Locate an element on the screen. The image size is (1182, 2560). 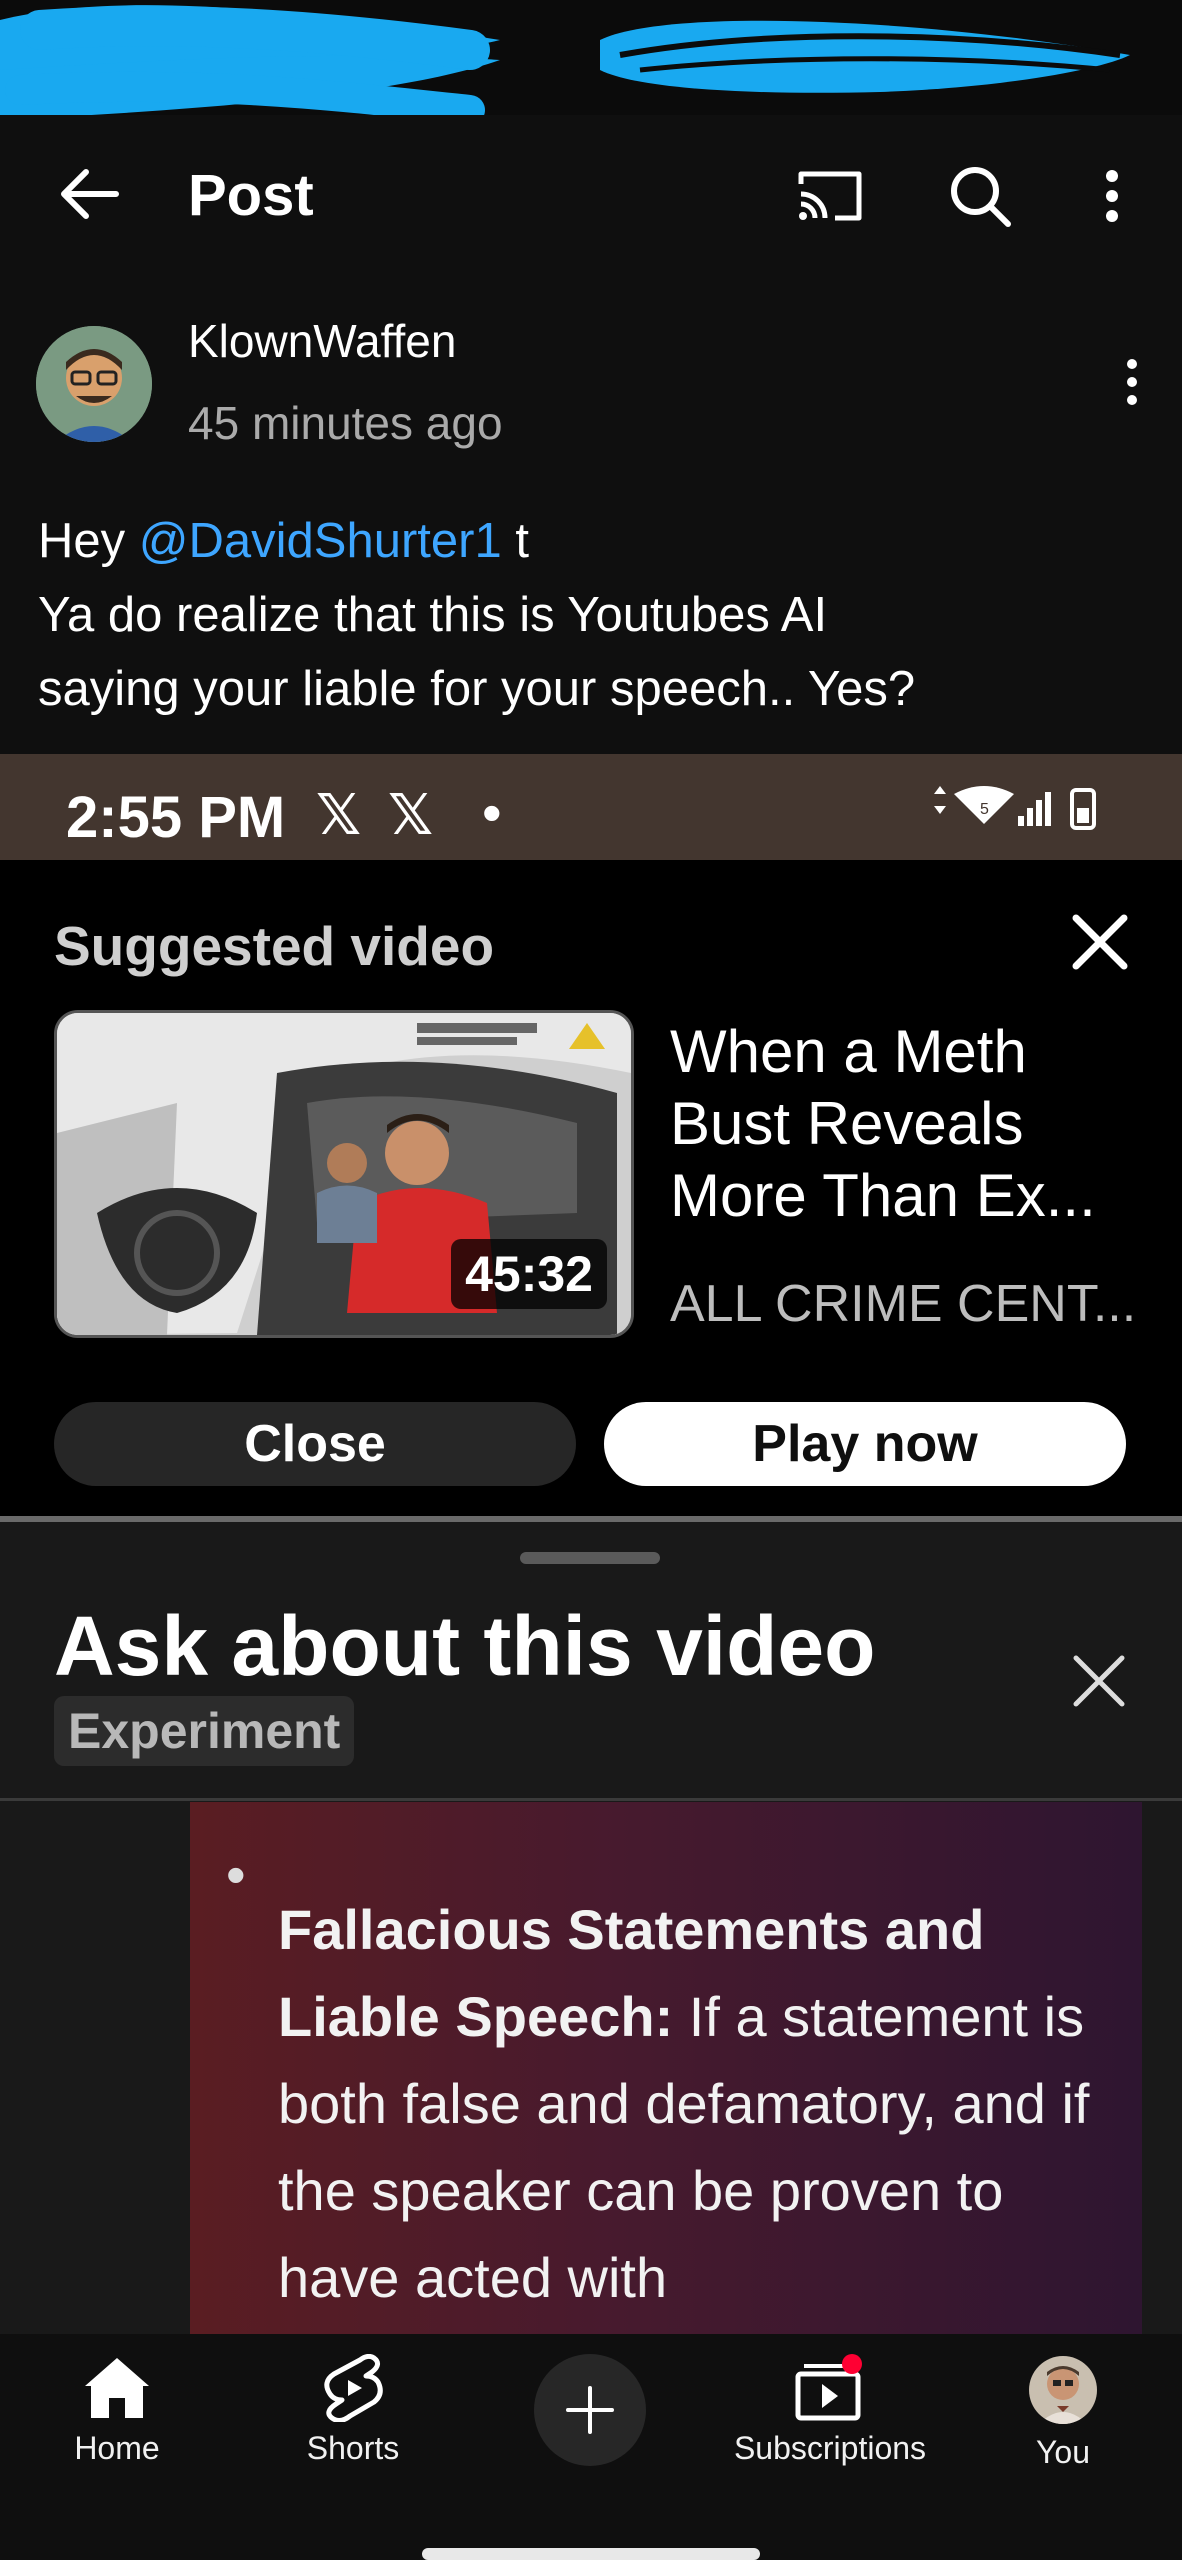
gesture-navigation-bar is located at coordinates (591, 2554).